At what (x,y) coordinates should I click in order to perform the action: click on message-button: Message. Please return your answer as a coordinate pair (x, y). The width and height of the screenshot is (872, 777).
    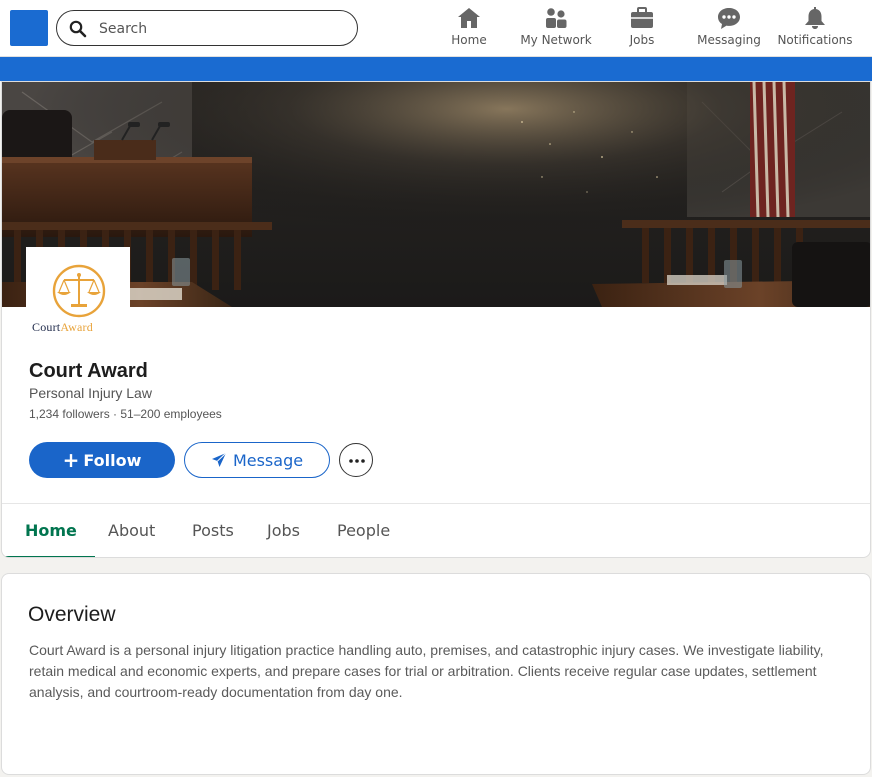
    Looking at the image, I should click on (257, 460).